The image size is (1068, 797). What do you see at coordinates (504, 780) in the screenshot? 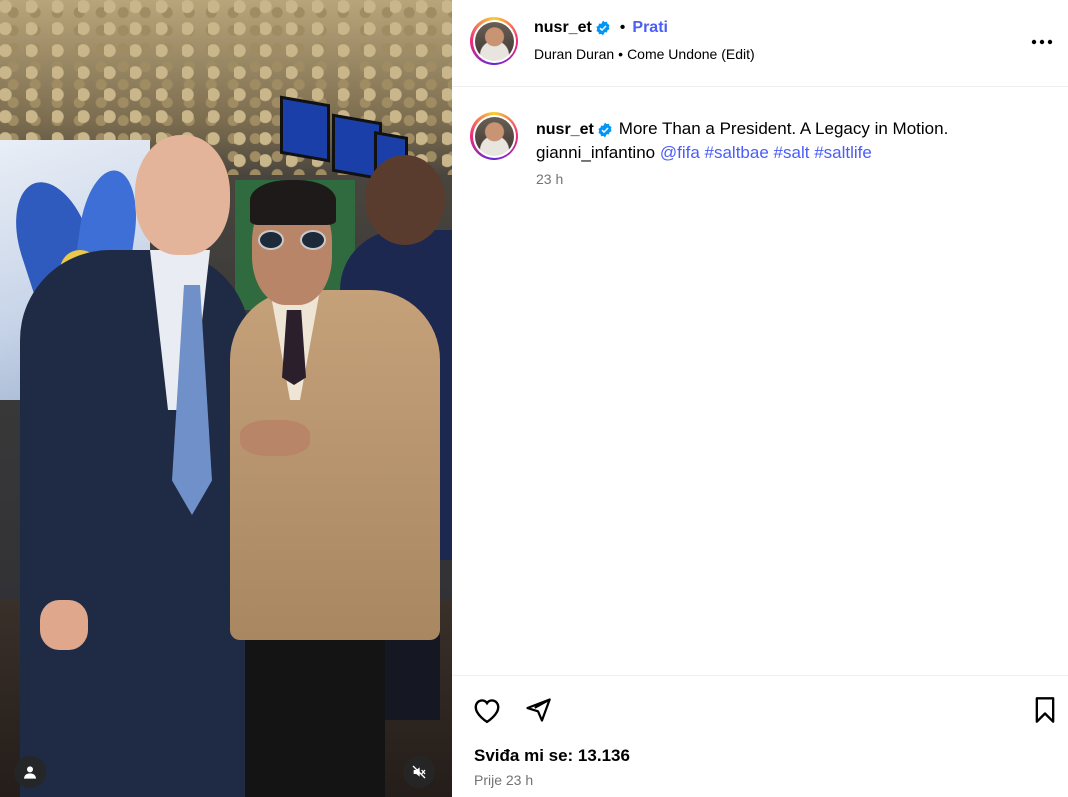
I see `post-date: Prije 23 h` at bounding box center [504, 780].